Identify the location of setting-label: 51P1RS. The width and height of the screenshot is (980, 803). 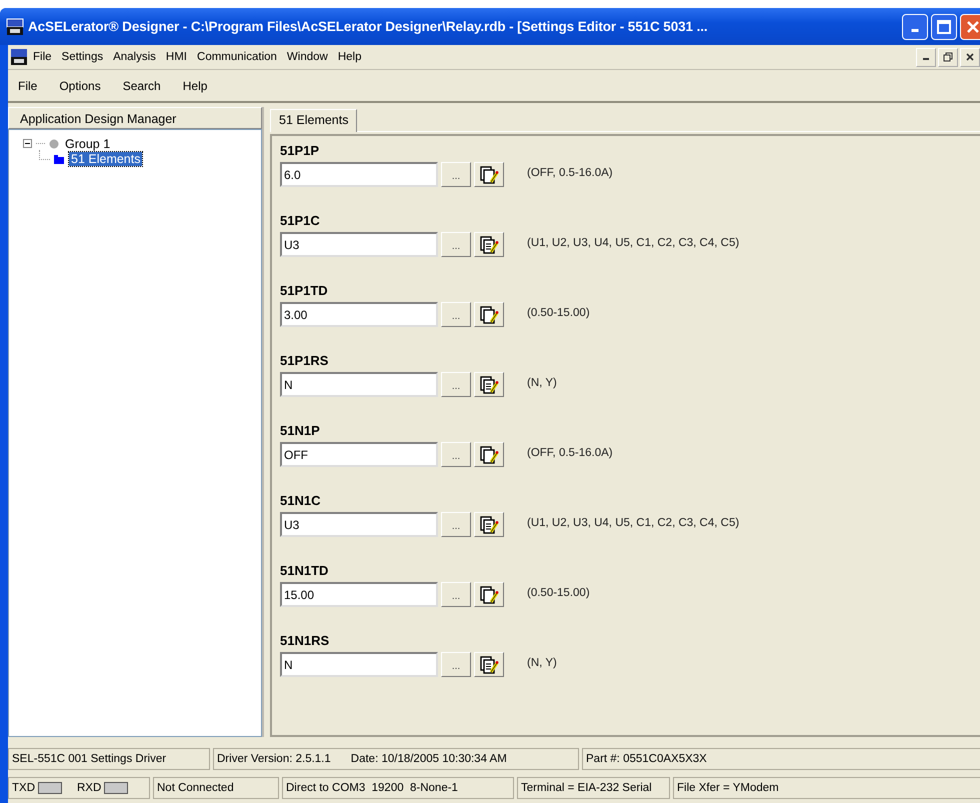
(305, 360).